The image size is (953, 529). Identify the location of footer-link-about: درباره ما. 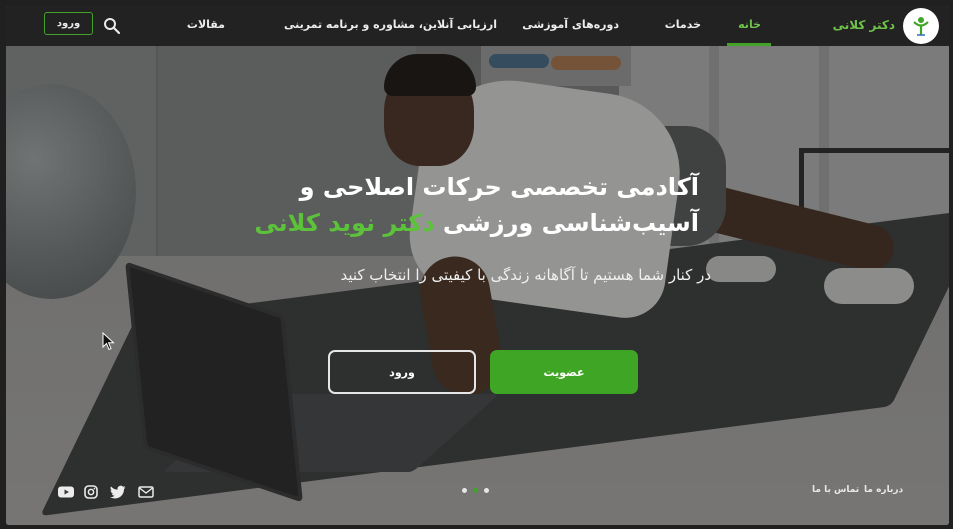
(883, 490).